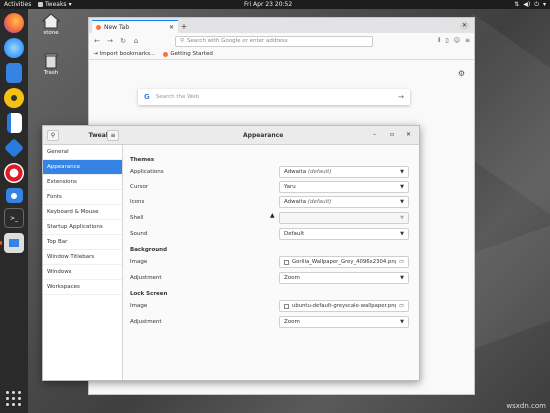 The height and width of the screenshot is (413, 550). What do you see at coordinates (97, 41) in the screenshot?
I see `back-icon: ←` at bounding box center [97, 41].